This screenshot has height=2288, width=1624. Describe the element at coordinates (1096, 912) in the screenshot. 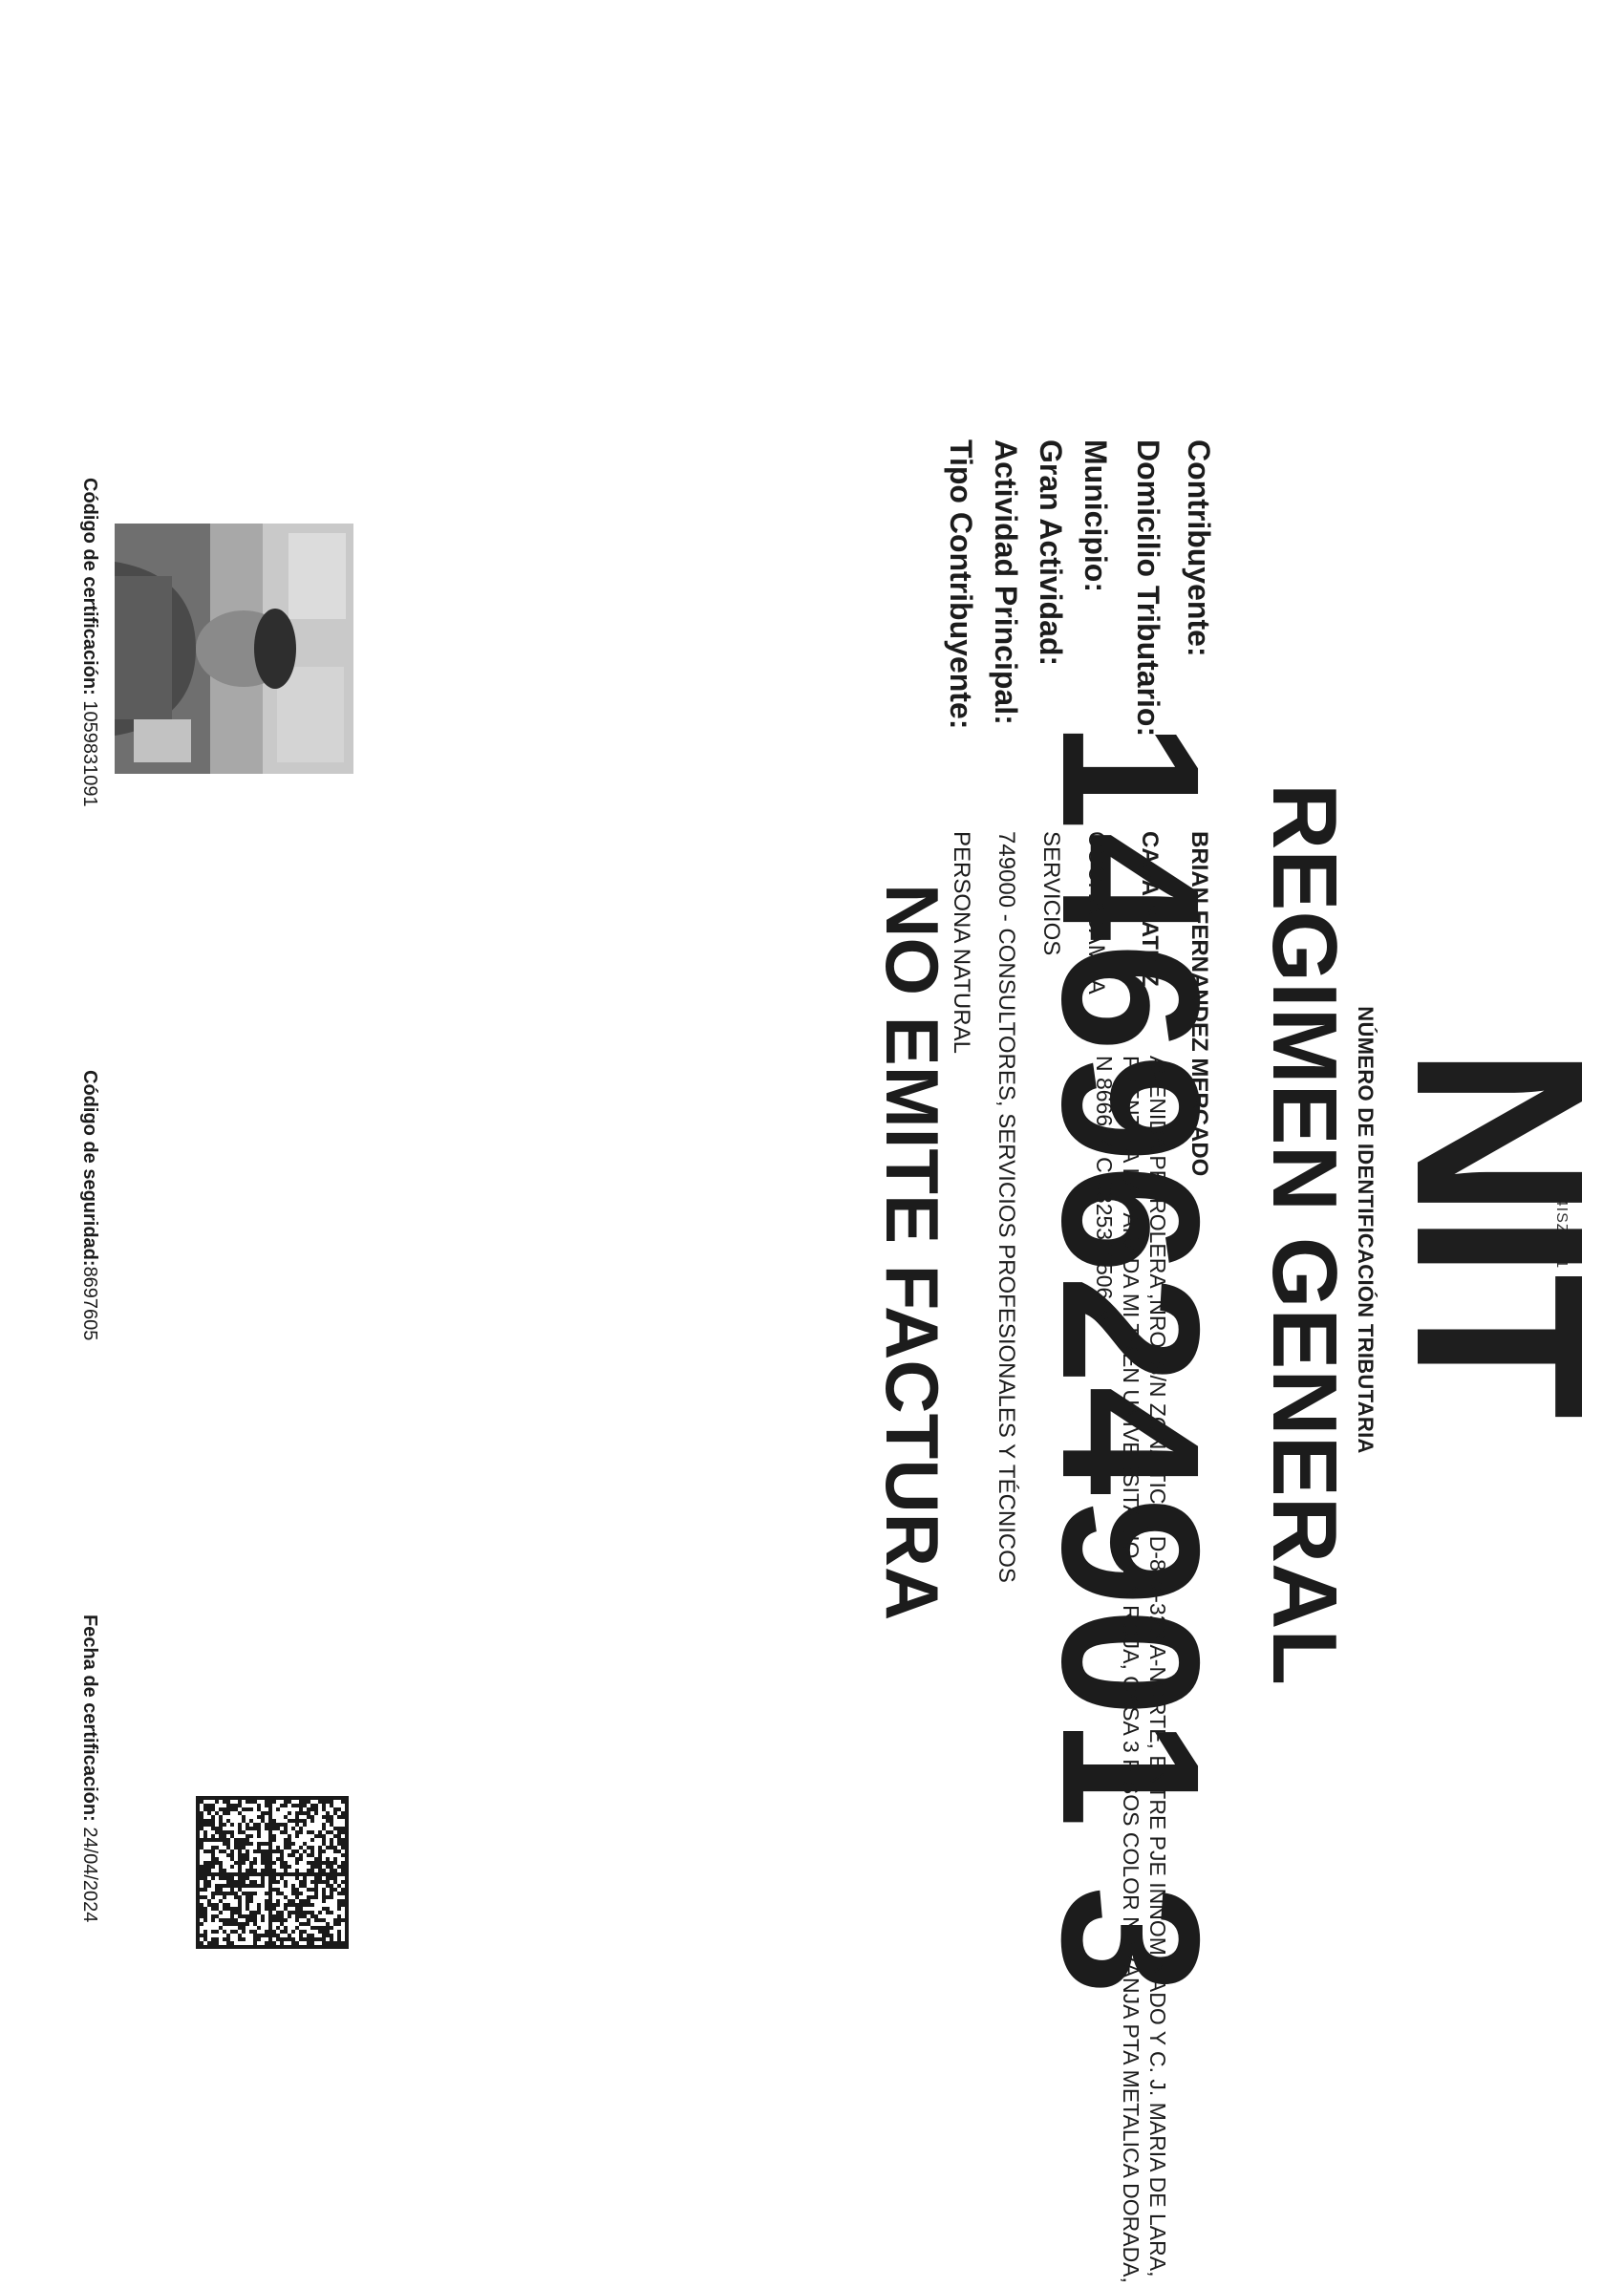

I see `municipio-value: COCHABAMBA` at that location.